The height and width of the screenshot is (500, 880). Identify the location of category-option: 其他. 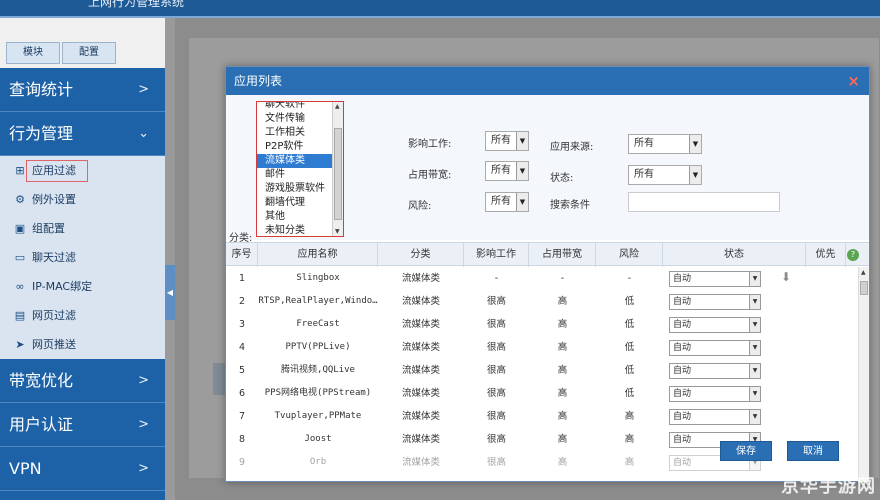
(295, 217).